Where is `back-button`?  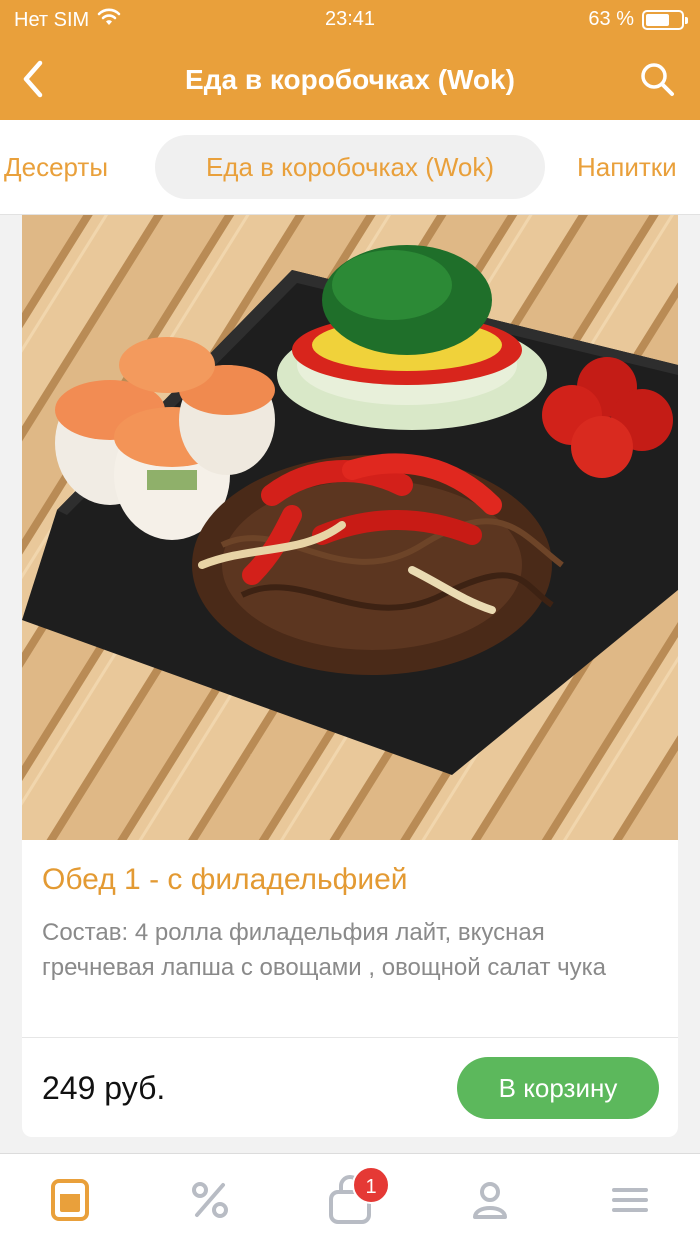 back-button is located at coordinates (33, 79).